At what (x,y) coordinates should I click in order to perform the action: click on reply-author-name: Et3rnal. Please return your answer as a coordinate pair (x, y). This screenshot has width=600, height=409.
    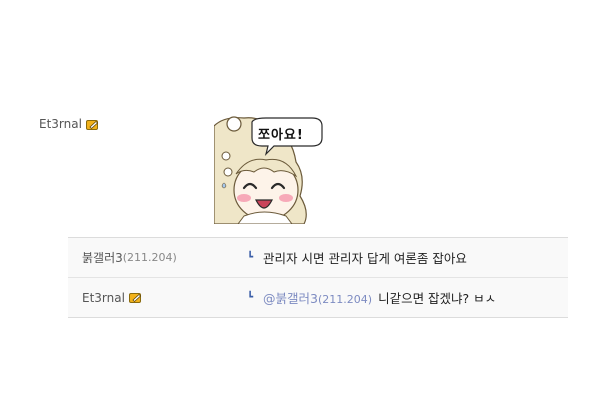
    Looking at the image, I should click on (103, 298).